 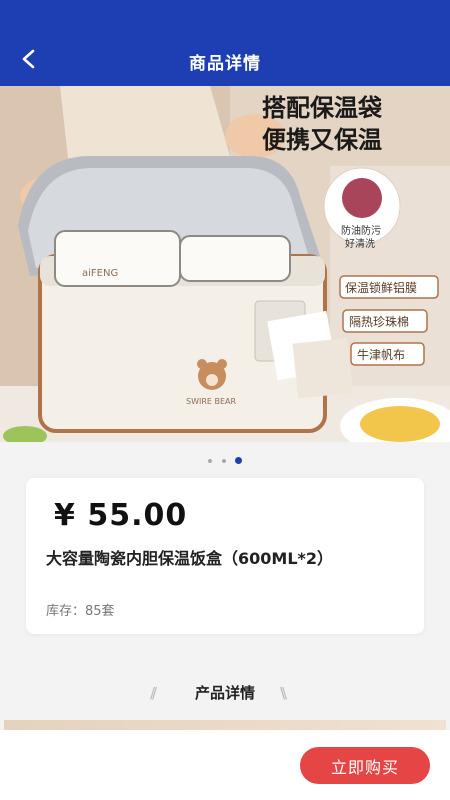 What do you see at coordinates (361, 230) in the screenshot?
I see `svg-text: 防油防污` at bounding box center [361, 230].